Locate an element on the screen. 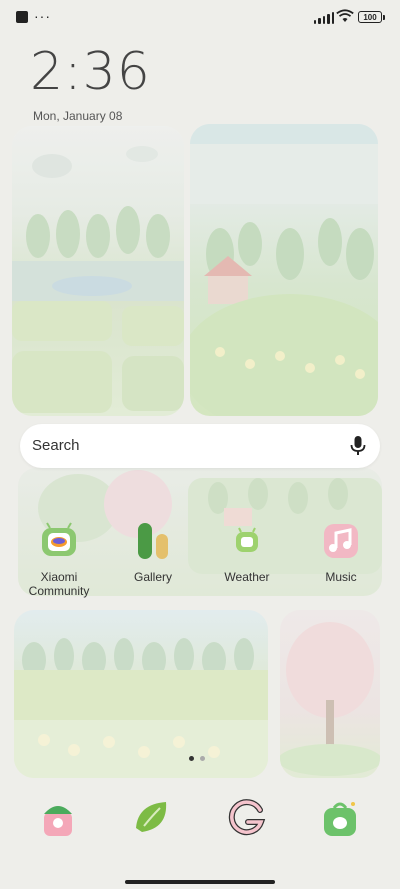 This screenshot has width=400, height=889. page-dot-active is located at coordinates (191, 758).